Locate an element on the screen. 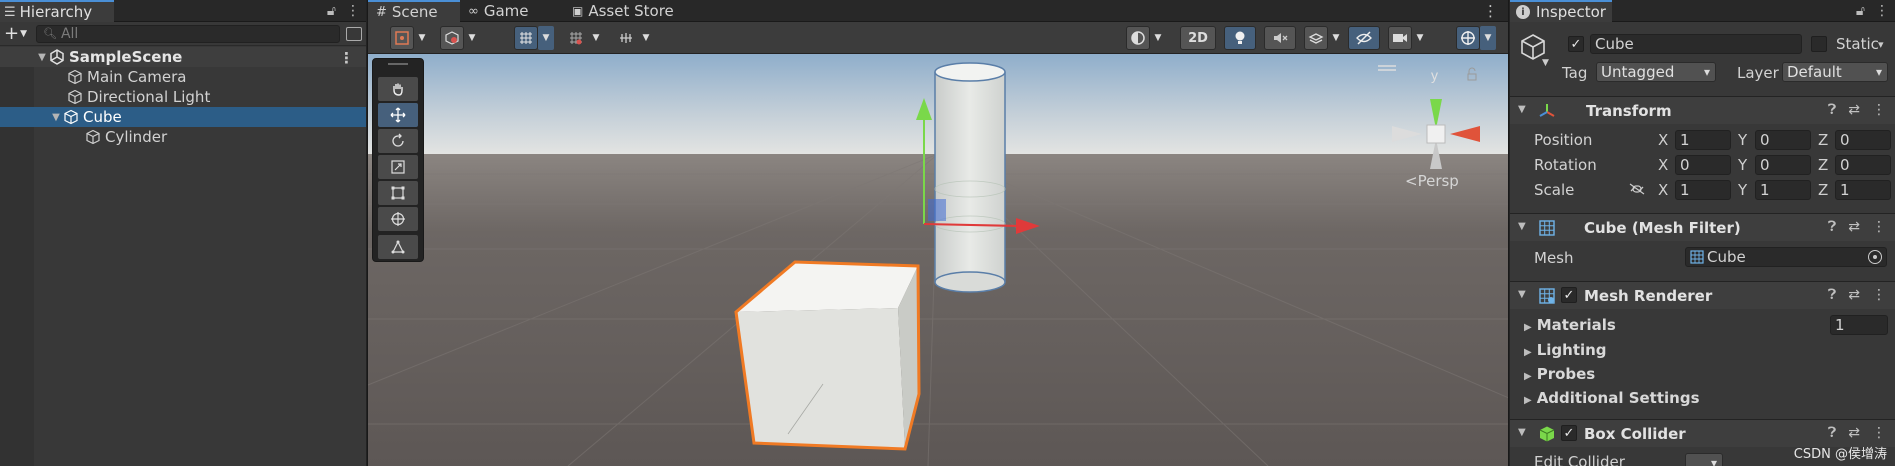  list-item: Main Camera is located at coordinates (183, 77).